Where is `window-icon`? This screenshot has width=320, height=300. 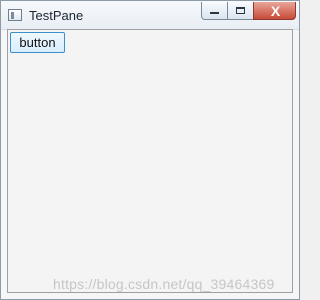
window-icon is located at coordinates (15, 15).